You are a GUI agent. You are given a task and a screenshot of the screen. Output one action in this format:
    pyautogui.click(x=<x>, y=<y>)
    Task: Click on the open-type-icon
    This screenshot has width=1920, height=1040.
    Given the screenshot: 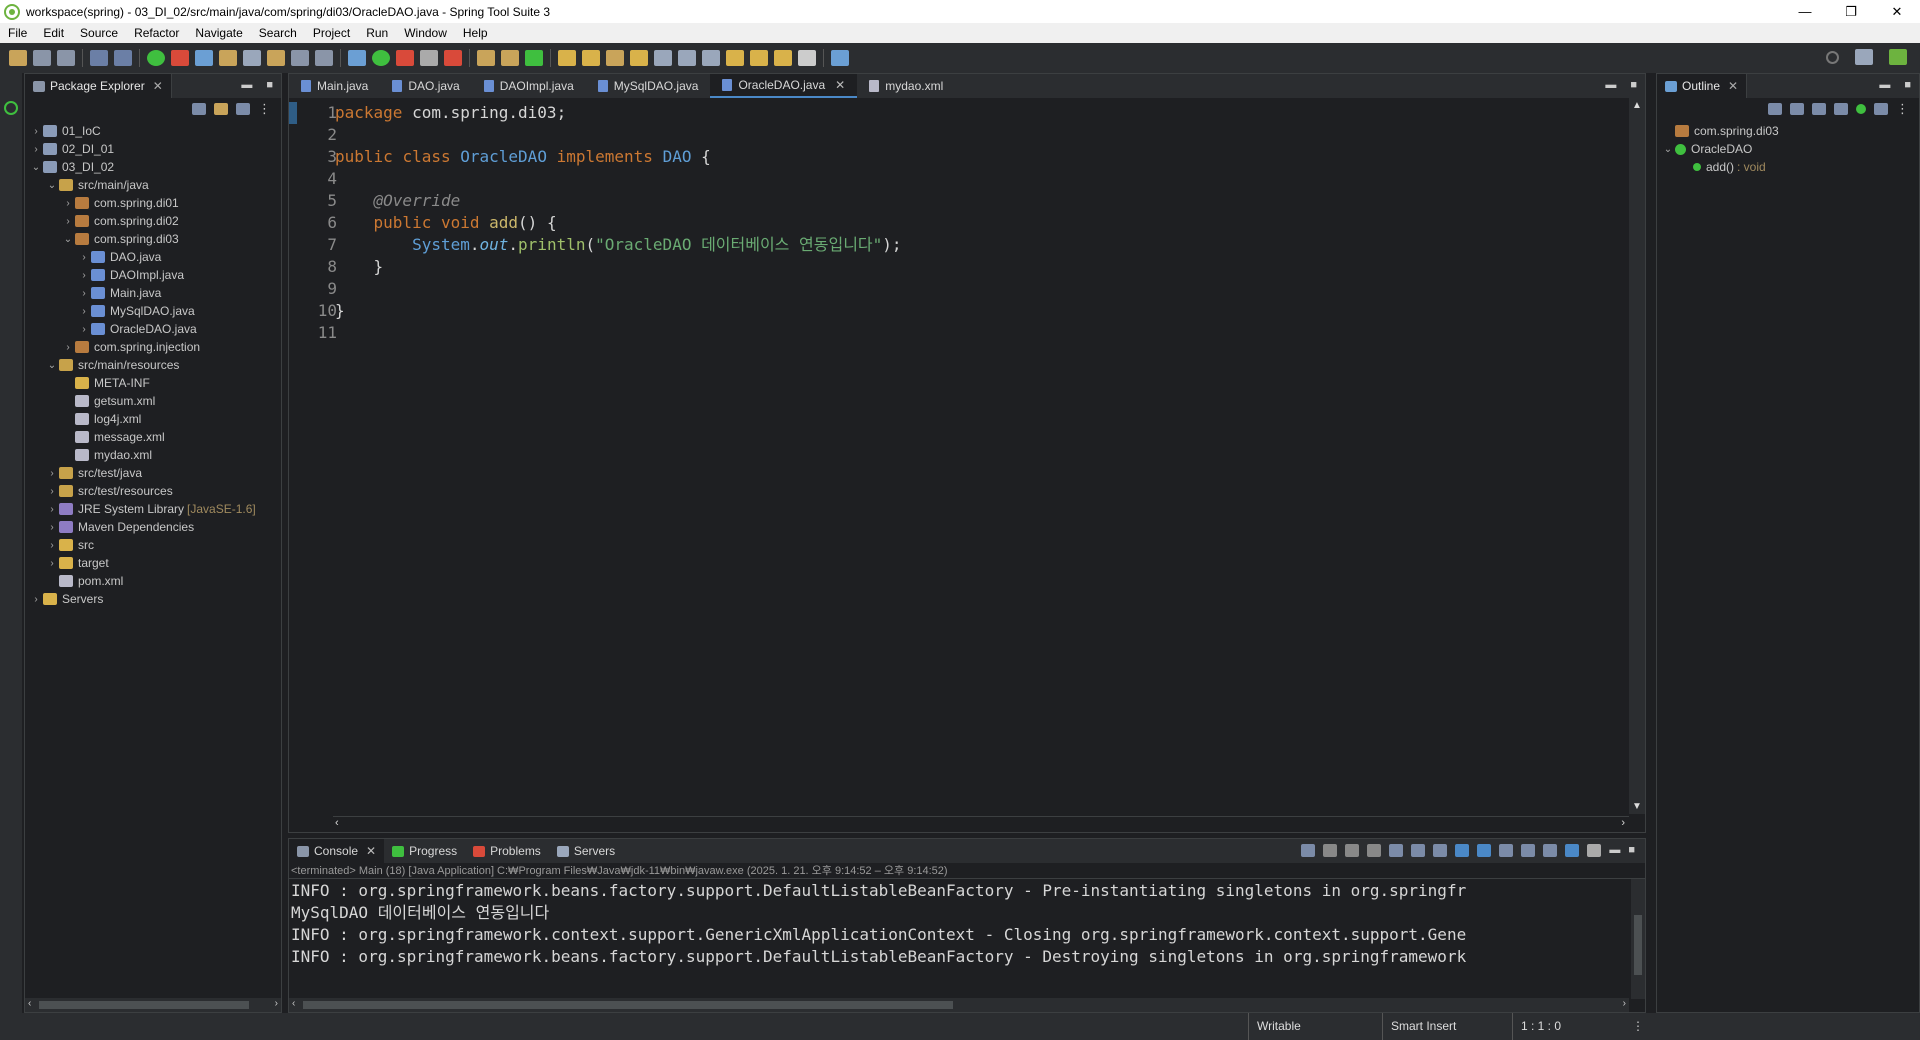 What is the action you would take?
    pyautogui.click(x=228, y=58)
    